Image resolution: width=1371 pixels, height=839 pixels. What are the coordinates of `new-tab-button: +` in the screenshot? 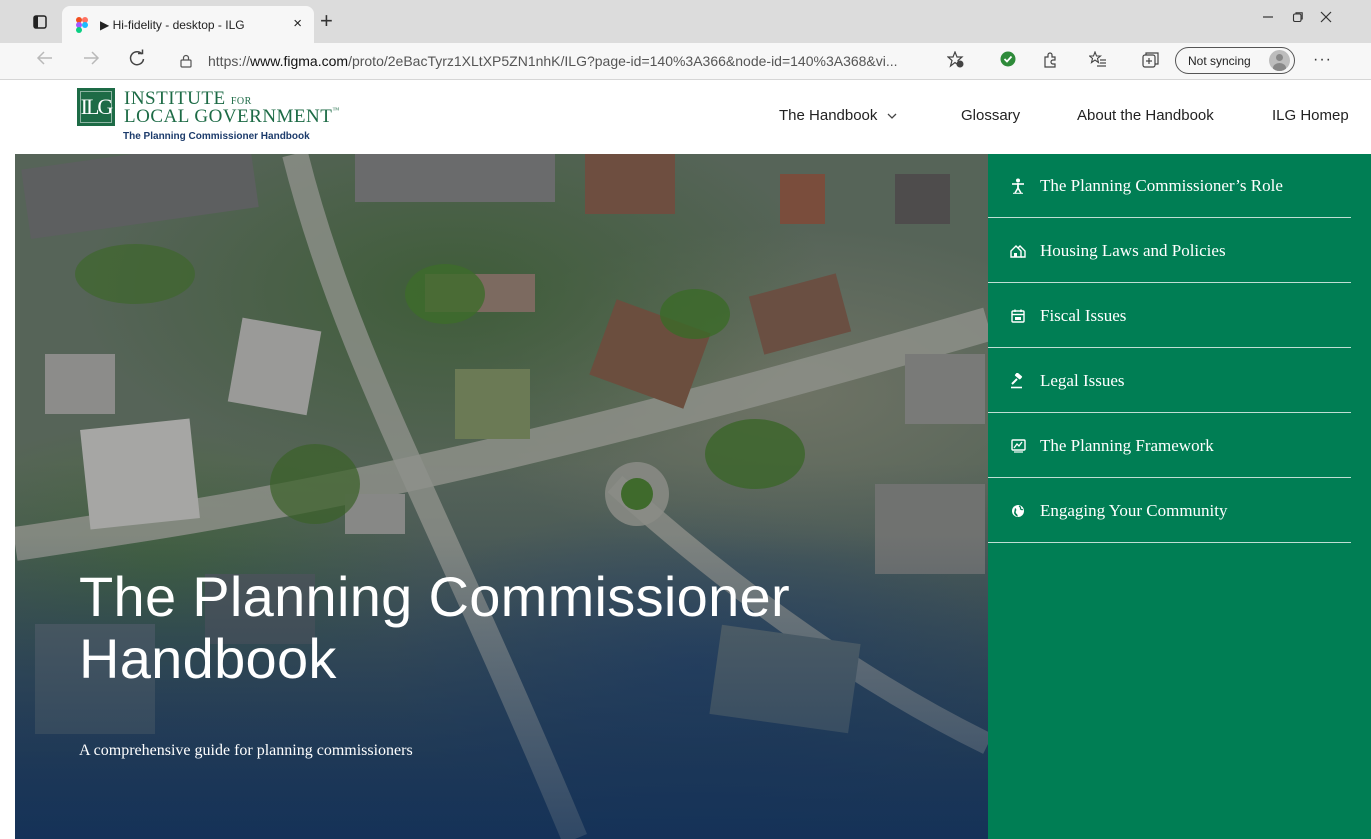 It's located at (326, 21).